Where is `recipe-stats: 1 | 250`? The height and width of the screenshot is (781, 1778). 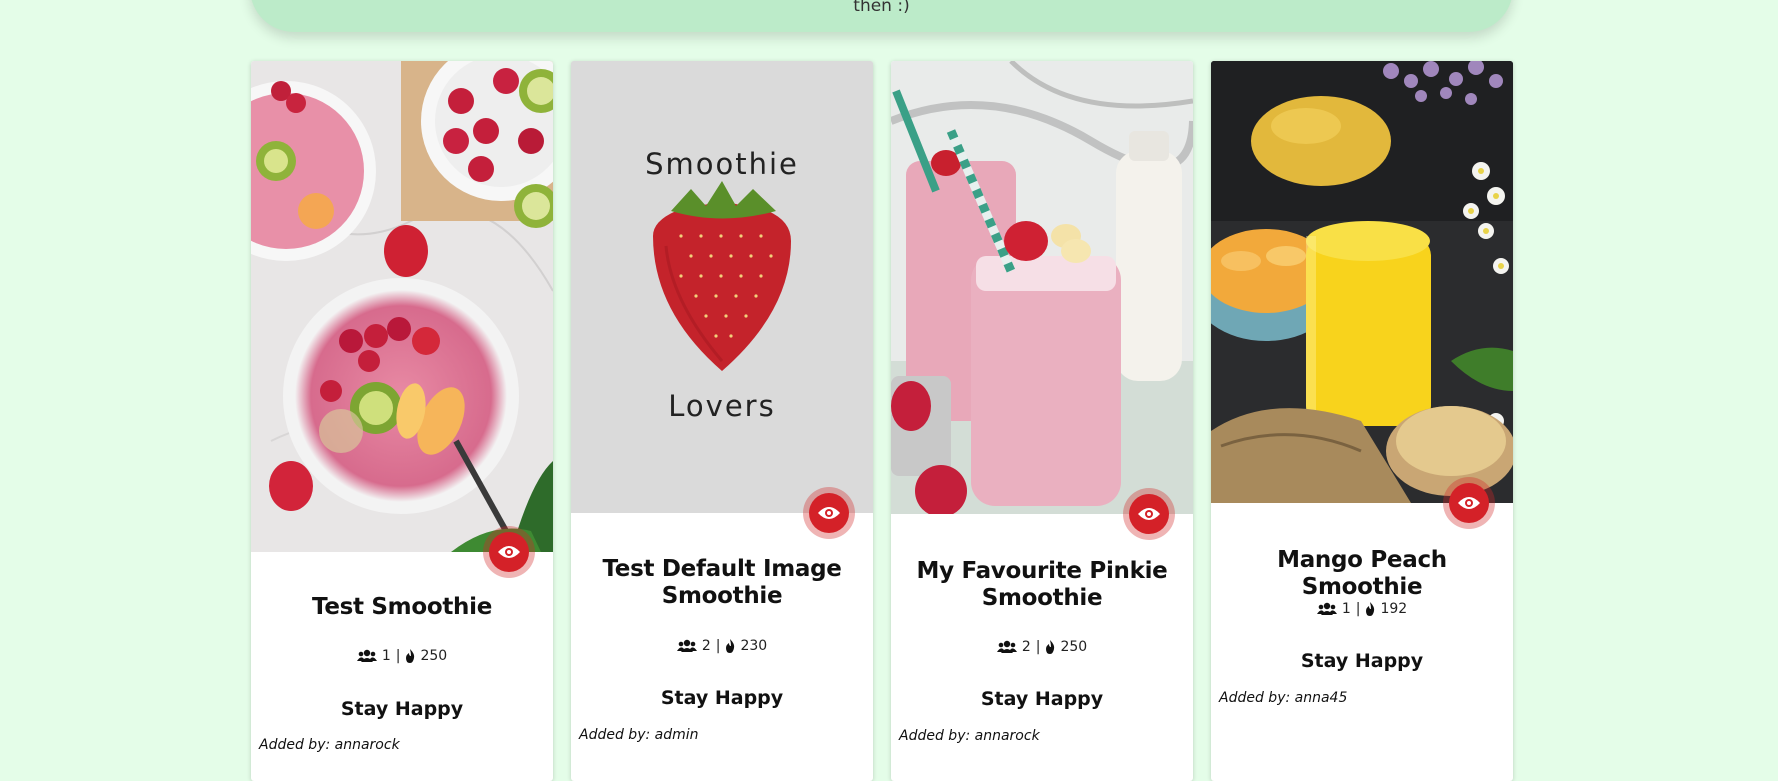
recipe-stats: 1 | 250 is located at coordinates (402, 656).